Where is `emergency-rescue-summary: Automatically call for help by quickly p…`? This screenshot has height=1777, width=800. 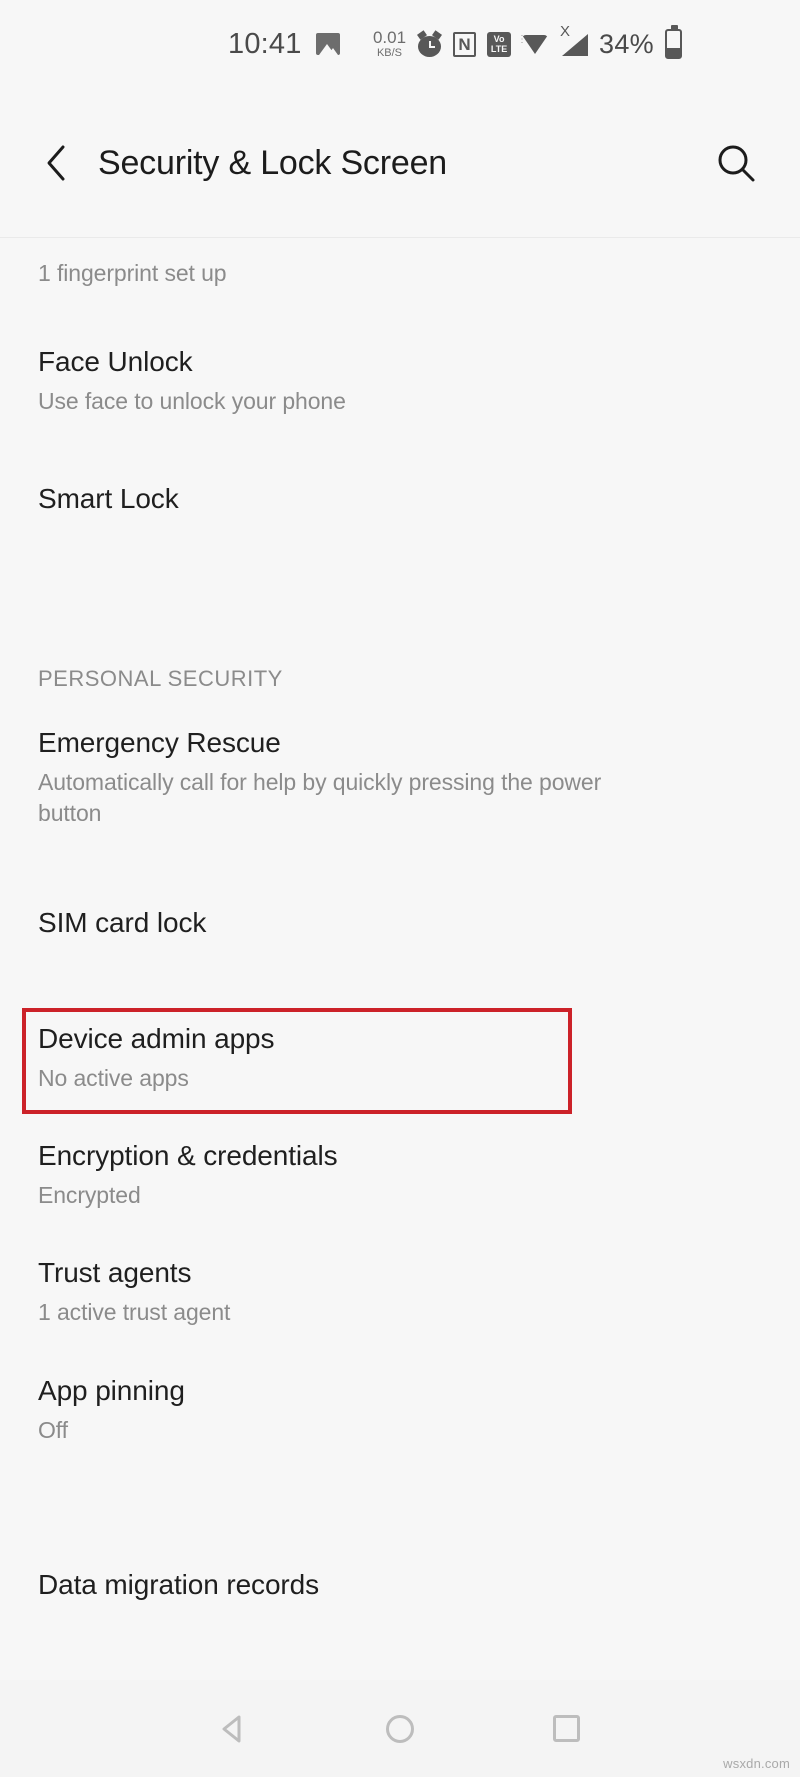 emergency-rescue-summary: Automatically call for help by quickly p… is located at coordinates (320, 797).